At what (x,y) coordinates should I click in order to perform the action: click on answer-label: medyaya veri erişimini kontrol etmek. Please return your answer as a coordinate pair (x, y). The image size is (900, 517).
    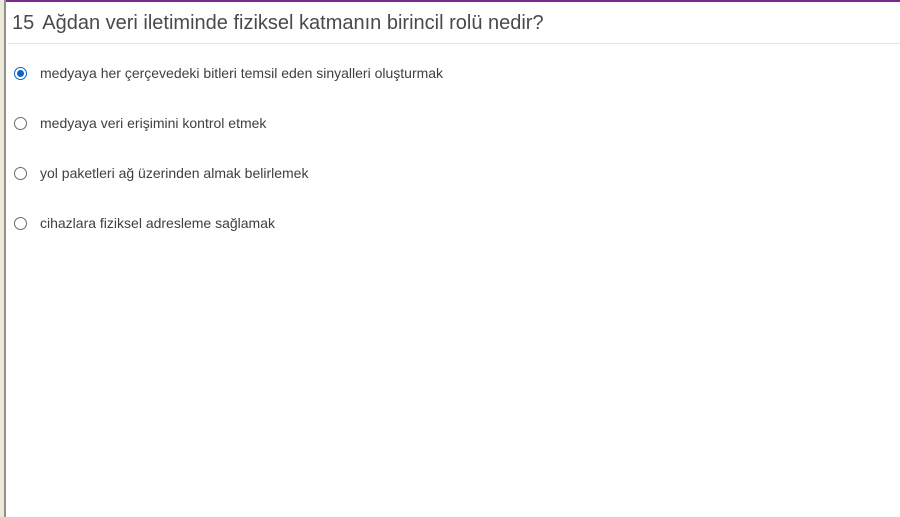
    Looking at the image, I should click on (153, 123).